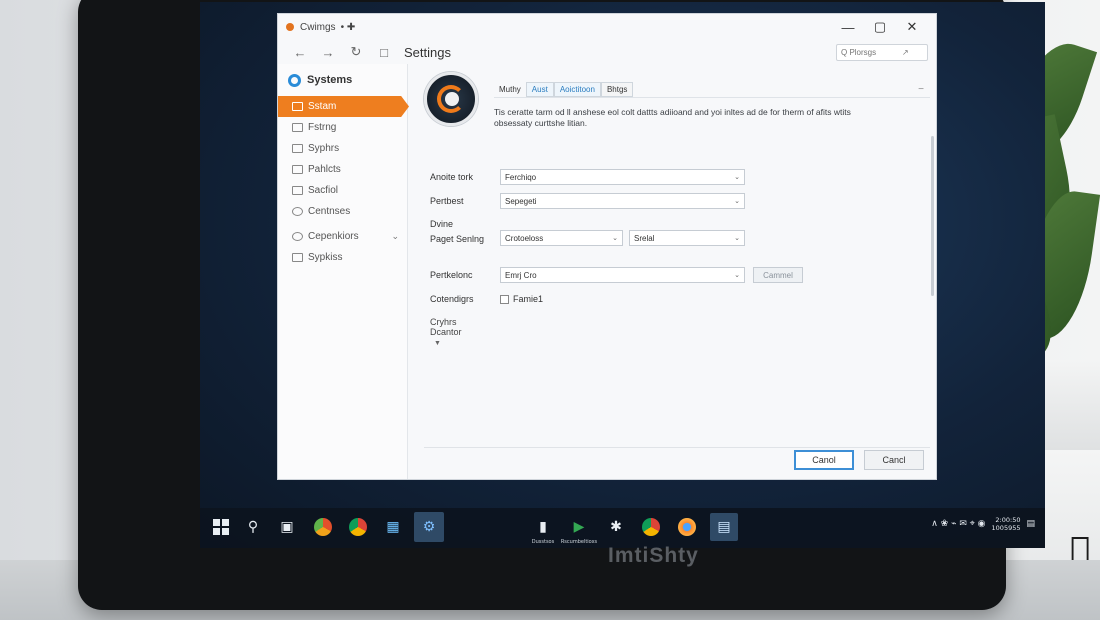 This screenshot has width=1100, height=620. Describe the element at coordinates (300, 52) in the screenshot. I see `back-arrow-icon: ←` at that location.